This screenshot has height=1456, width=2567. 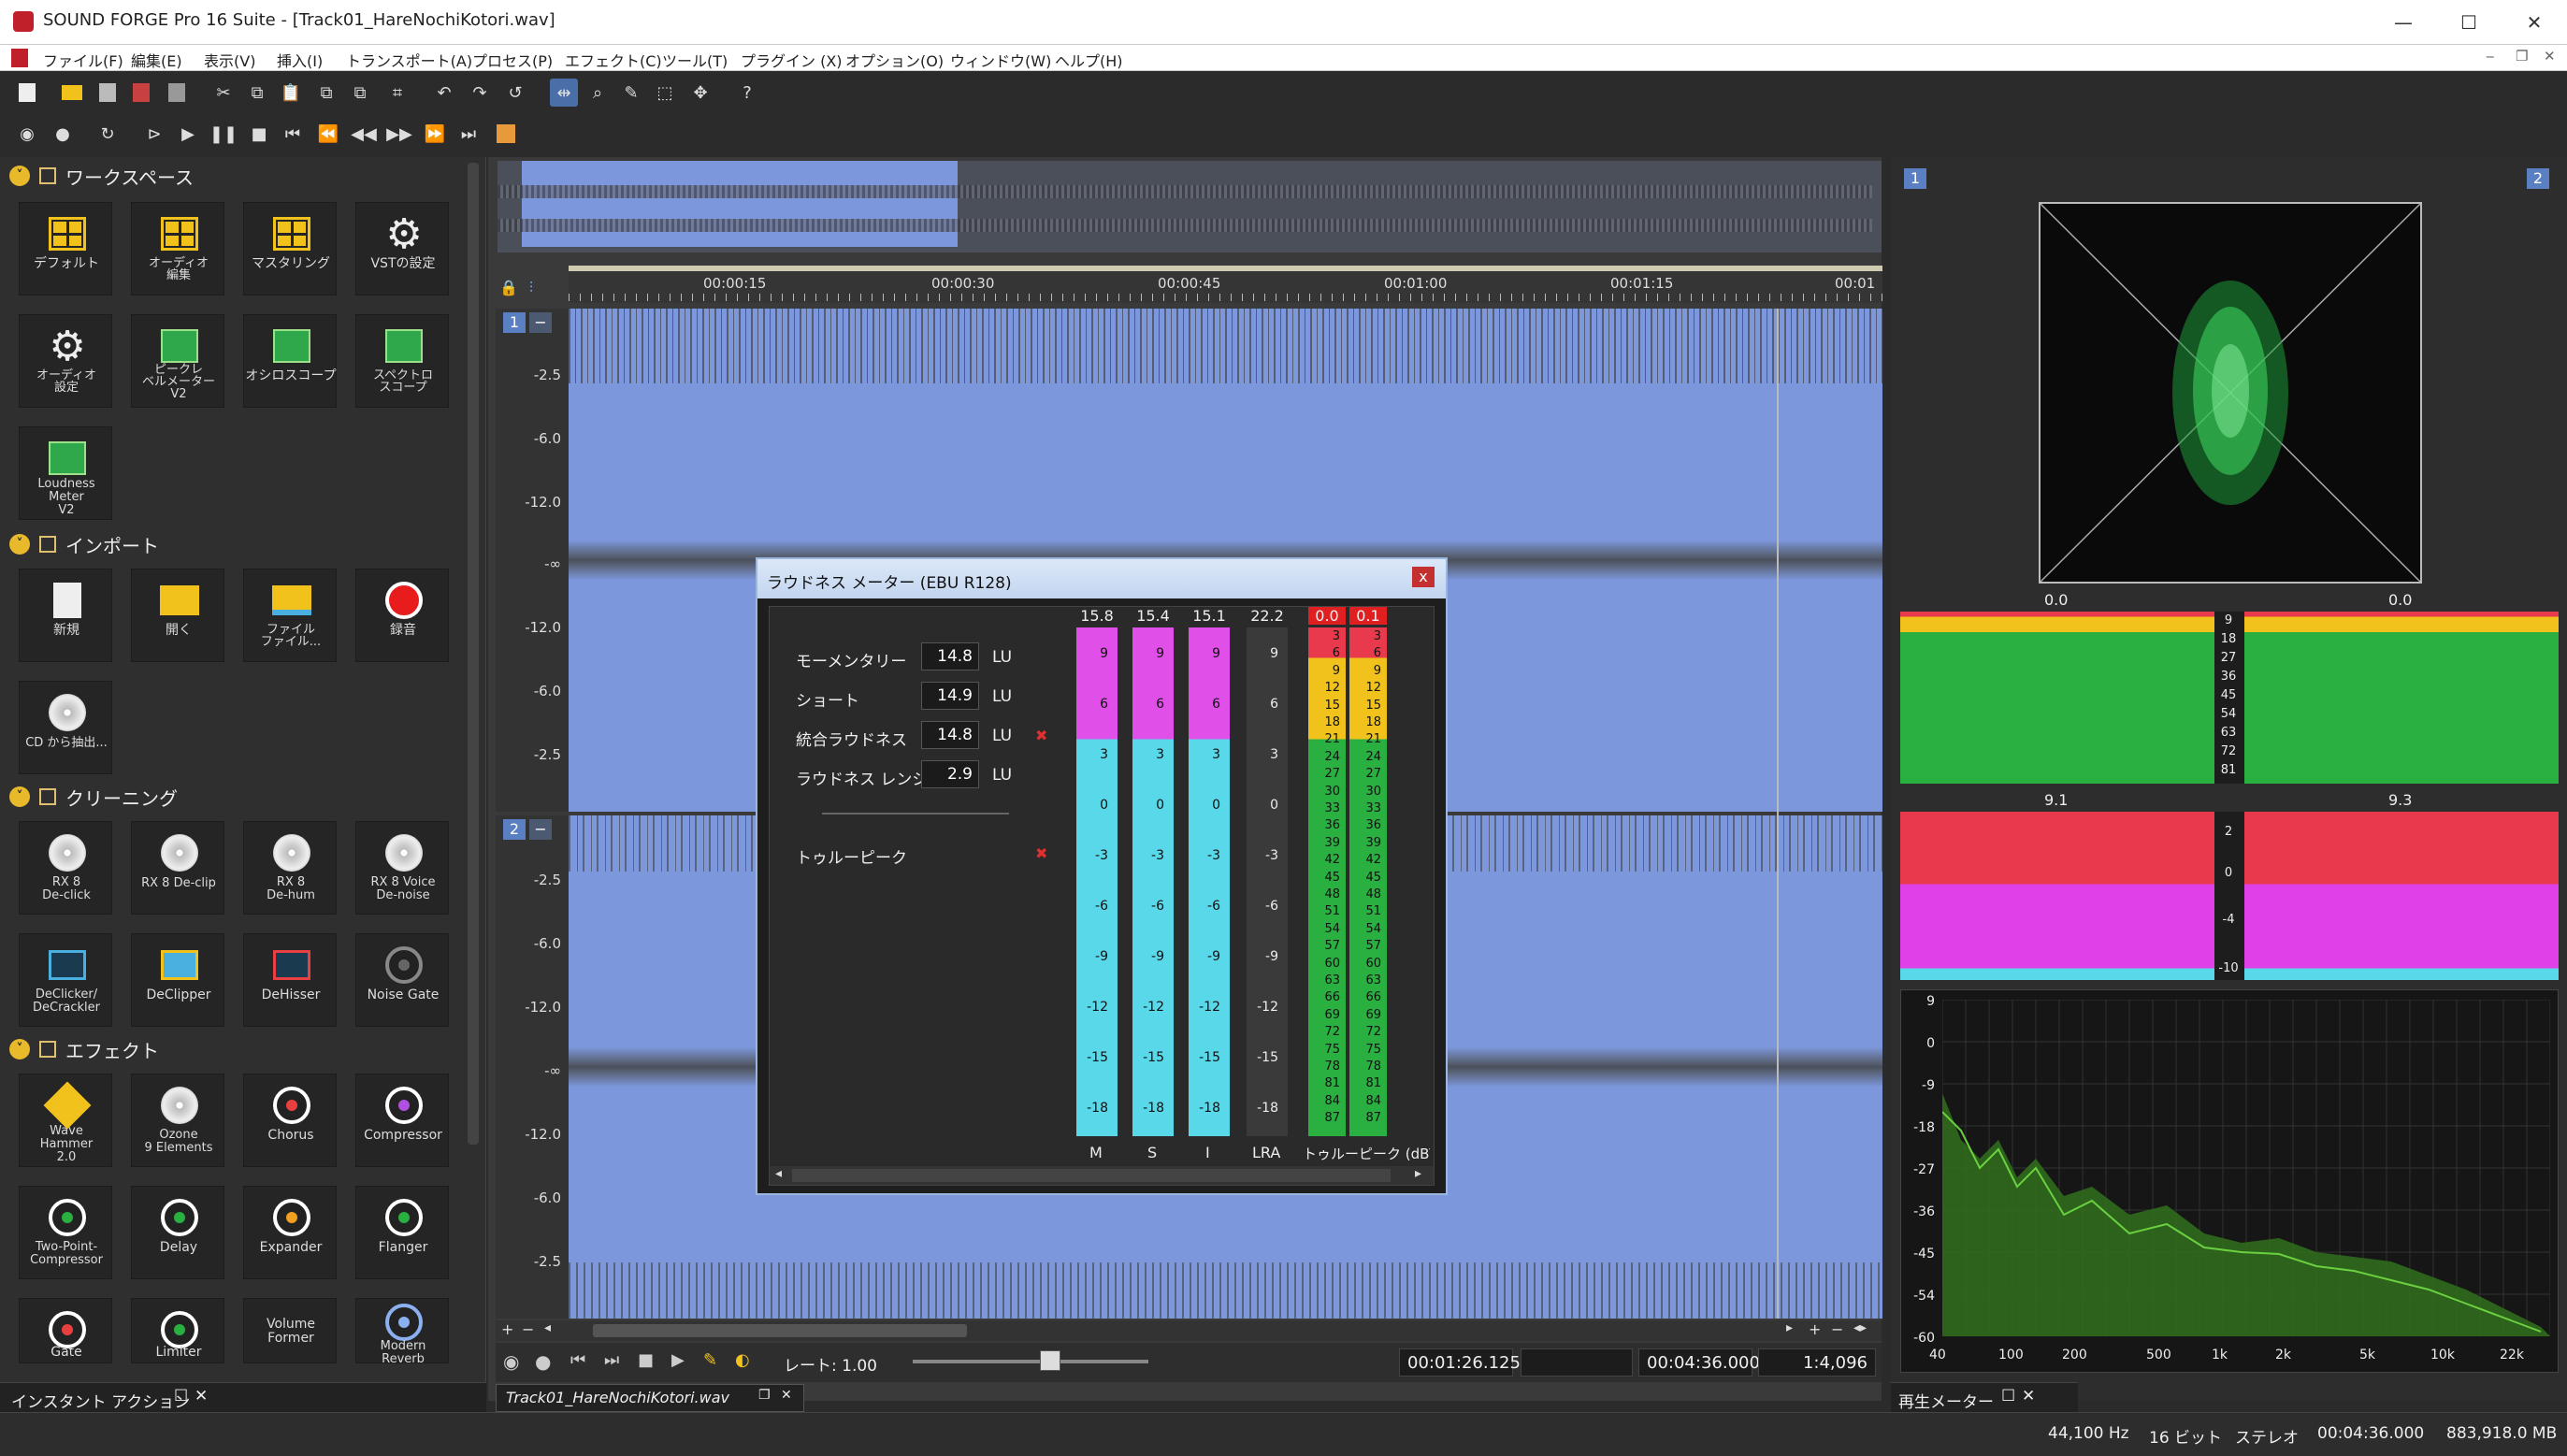 What do you see at coordinates (1460, 1362) in the screenshot?
I see `cursor-position: 00:01:26.125` at bounding box center [1460, 1362].